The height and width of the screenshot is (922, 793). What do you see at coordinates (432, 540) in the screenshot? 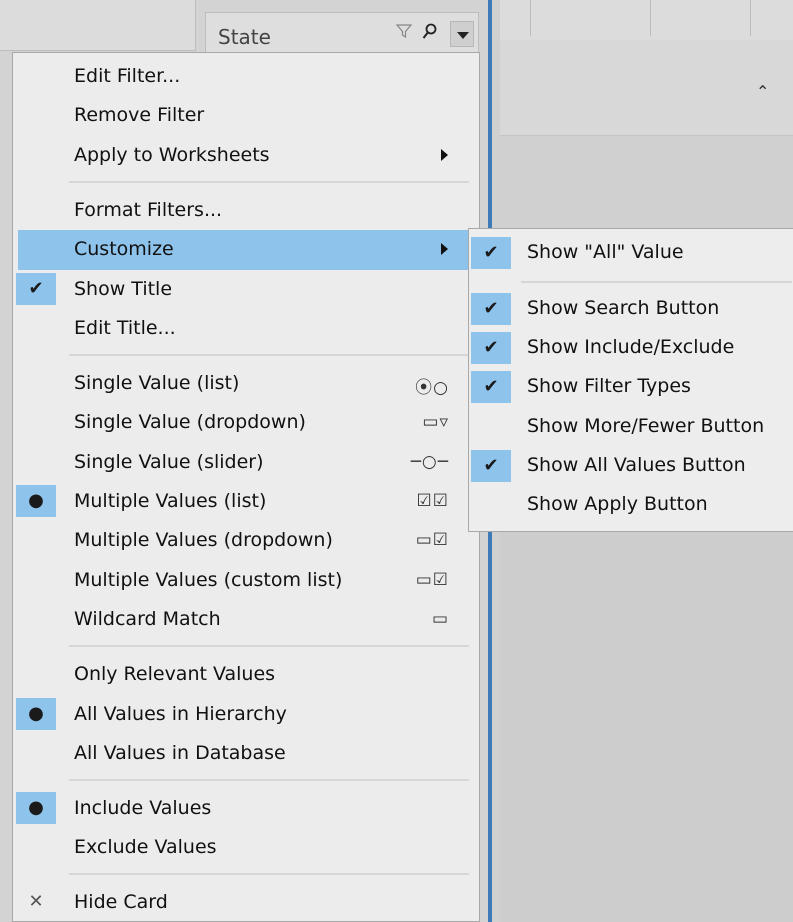
I see `multi-dropdown-icon: ▭☑` at bounding box center [432, 540].